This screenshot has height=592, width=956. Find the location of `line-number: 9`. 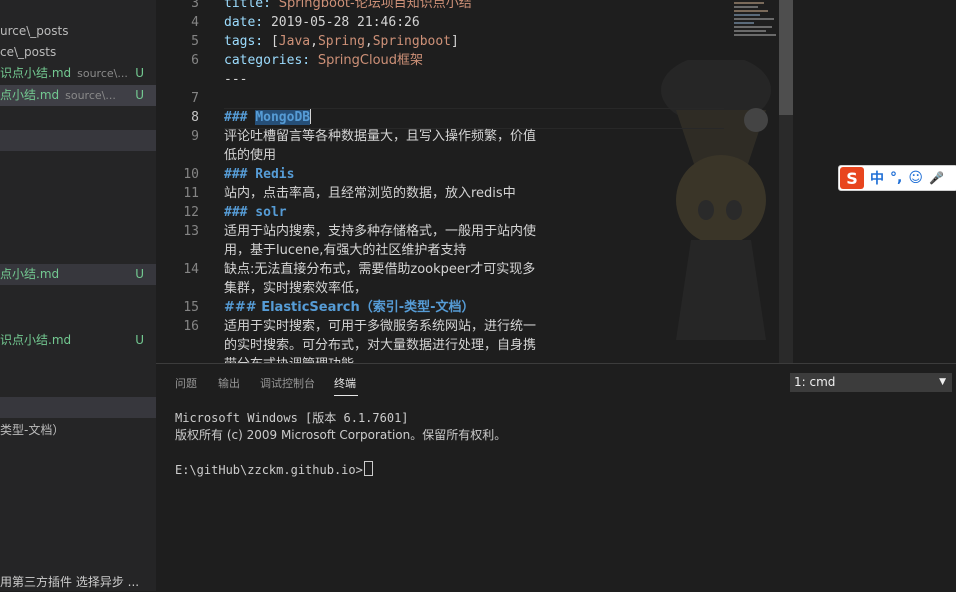

line-number: 9 is located at coordinates (195, 136).